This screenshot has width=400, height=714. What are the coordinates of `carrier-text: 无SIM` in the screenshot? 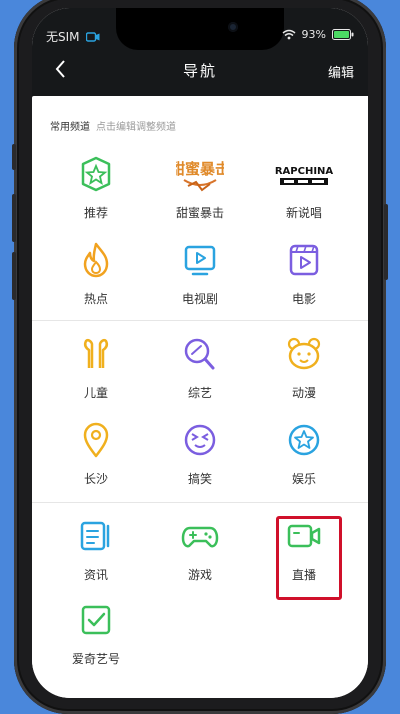 It's located at (63, 37).